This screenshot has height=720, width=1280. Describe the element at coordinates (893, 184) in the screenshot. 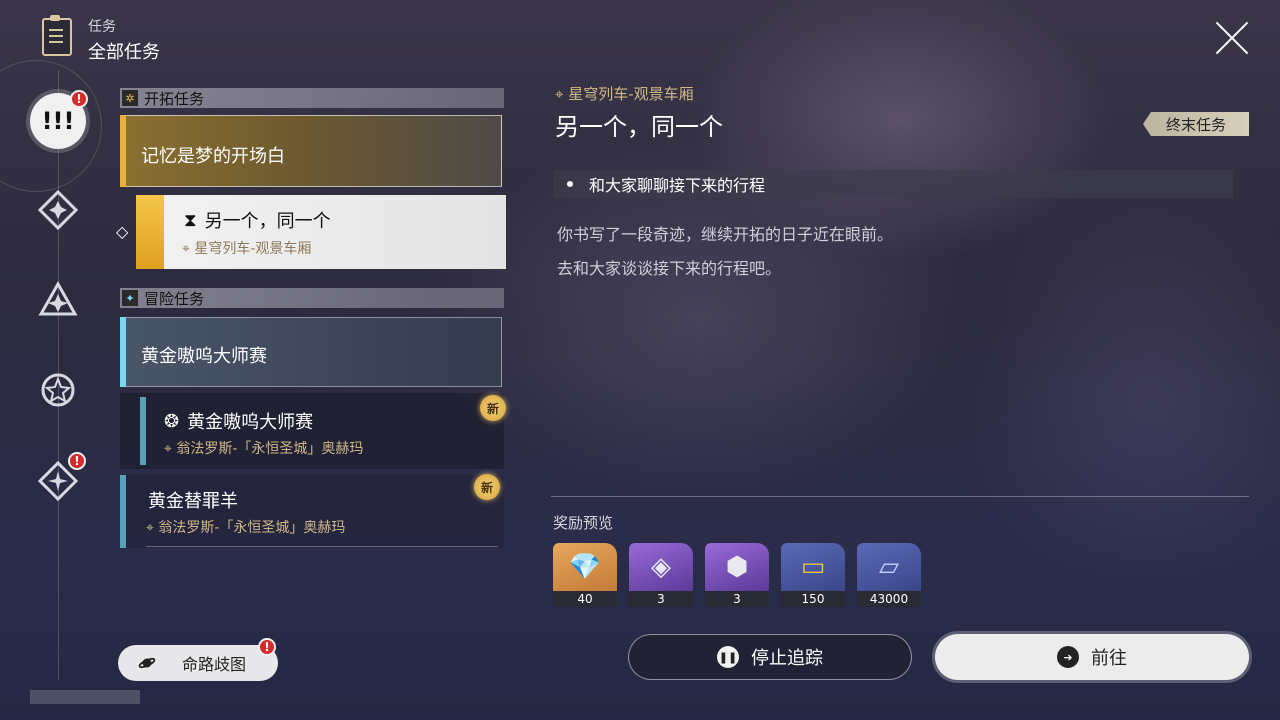

I see `objective-row: 和大家聊聊接下来的行程` at that location.